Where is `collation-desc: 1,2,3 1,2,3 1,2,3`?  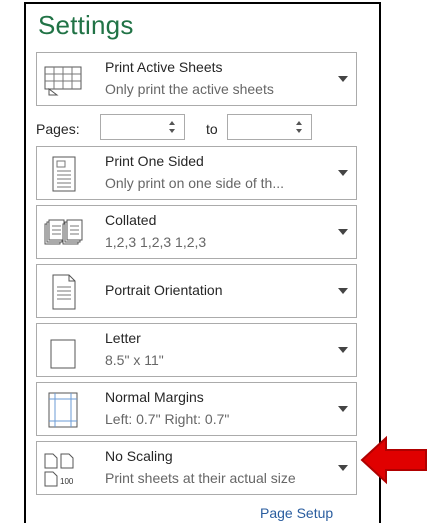 collation-desc: 1,2,3 1,2,3 1,2,3 is located at coordinates (156, 242).